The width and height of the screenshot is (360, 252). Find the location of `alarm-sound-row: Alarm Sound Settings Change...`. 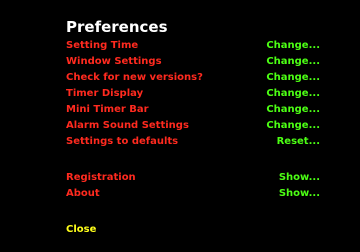

alarm-sound-row: Alarm Sound Settings Change... is located at coordinates (193, 125).